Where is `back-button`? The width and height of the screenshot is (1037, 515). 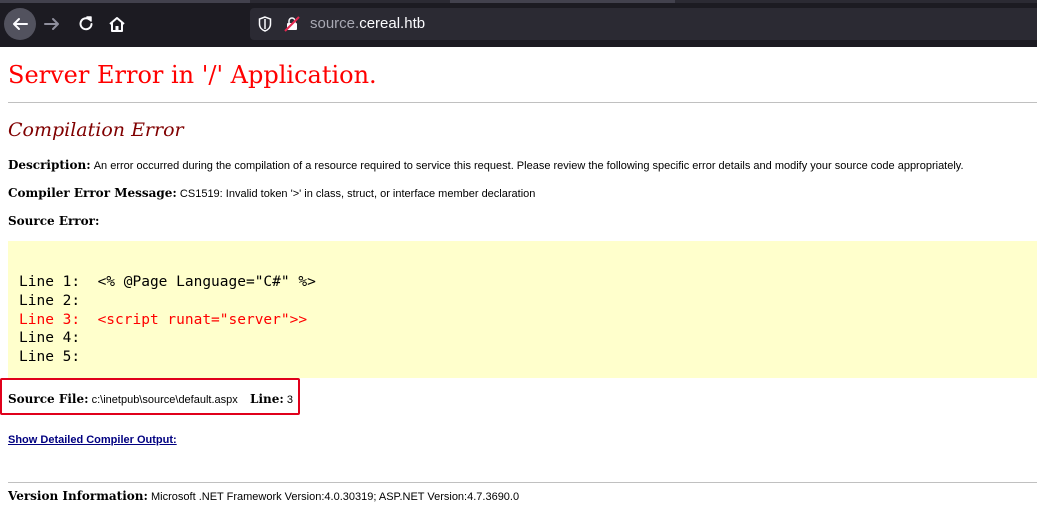
back-button is located at coordinates (20, 24).